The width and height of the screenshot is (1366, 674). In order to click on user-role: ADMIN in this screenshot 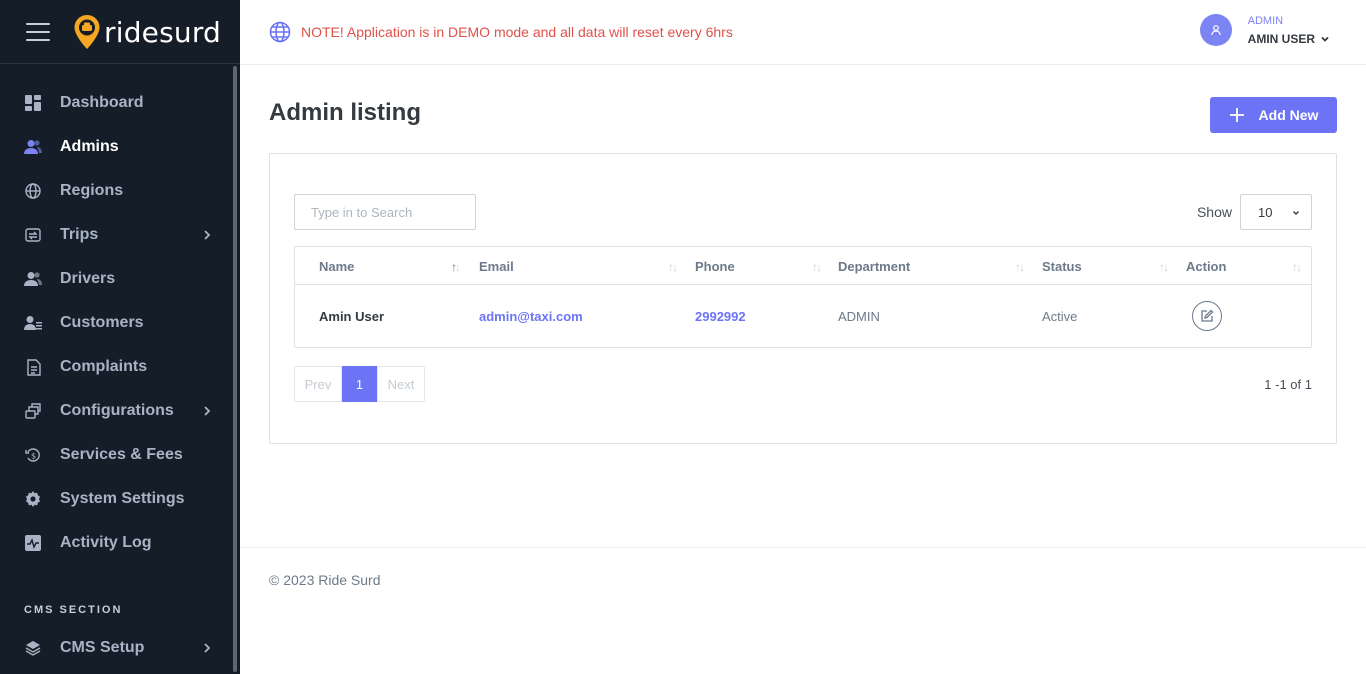, I will do `click(1265, 20)`.